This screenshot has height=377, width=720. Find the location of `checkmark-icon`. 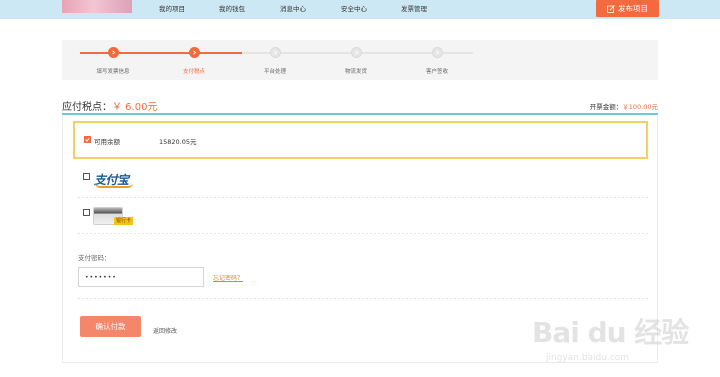

checkmark-icon is located at coordinates (87, 139).